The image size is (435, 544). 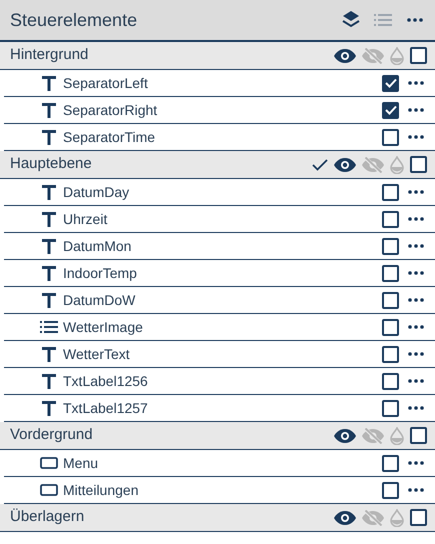 What do you see at coordinates (217, 56) in the screenshot?
I see `group-header: Hintergrund` at bounding box center [217, 56].